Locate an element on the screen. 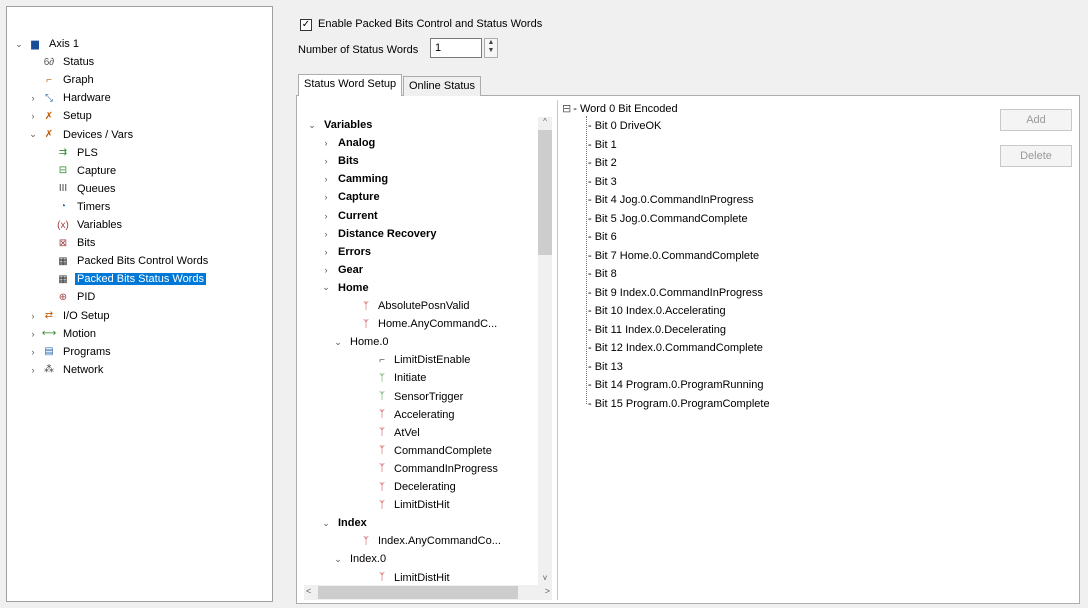 The height and width of the screenshot is (608, 1088). project-tree-item: ⊟ Capture is located at coordinates (79, 171).